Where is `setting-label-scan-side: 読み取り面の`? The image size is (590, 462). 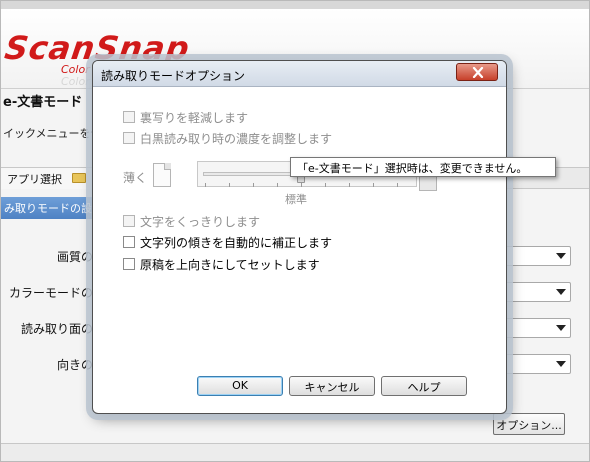 setting-label-scan-side: 読み取り面の is located at coordinates (56, 329).